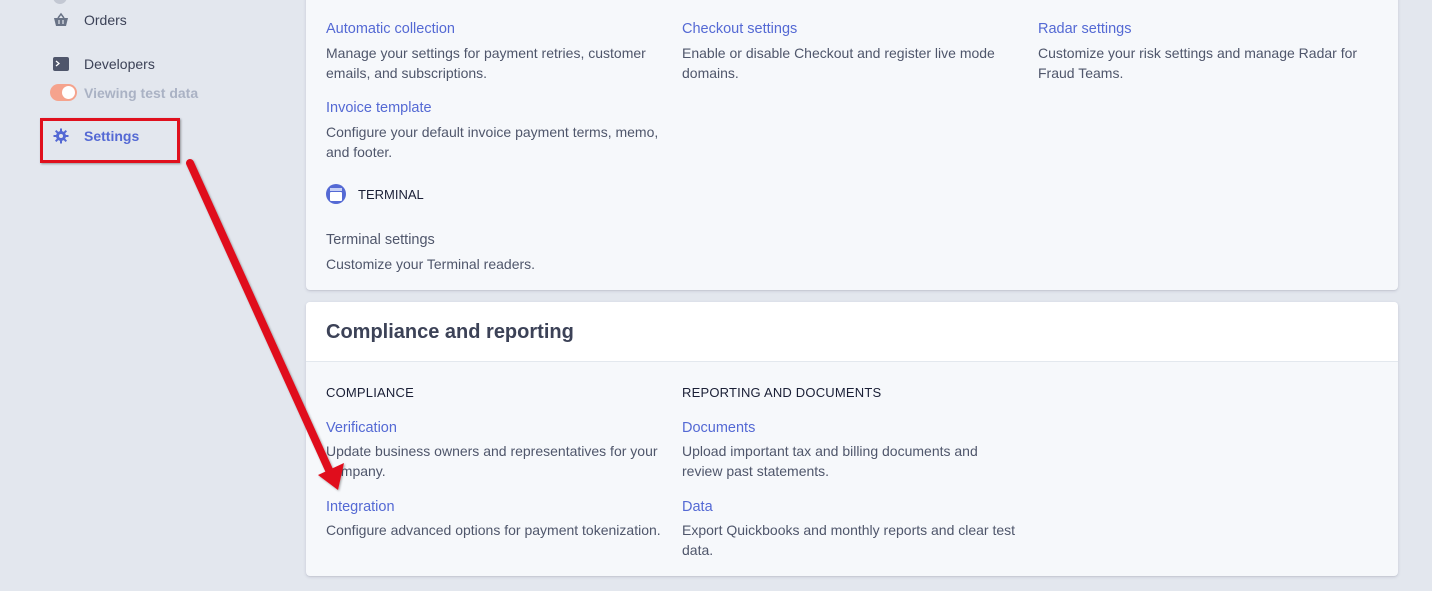 The width and height of the screenshot is (1432, 591). What do you see at coordinates (336, 194) in the screenshot?
I see `card-reader-icon` at bounding box center [336, 194].